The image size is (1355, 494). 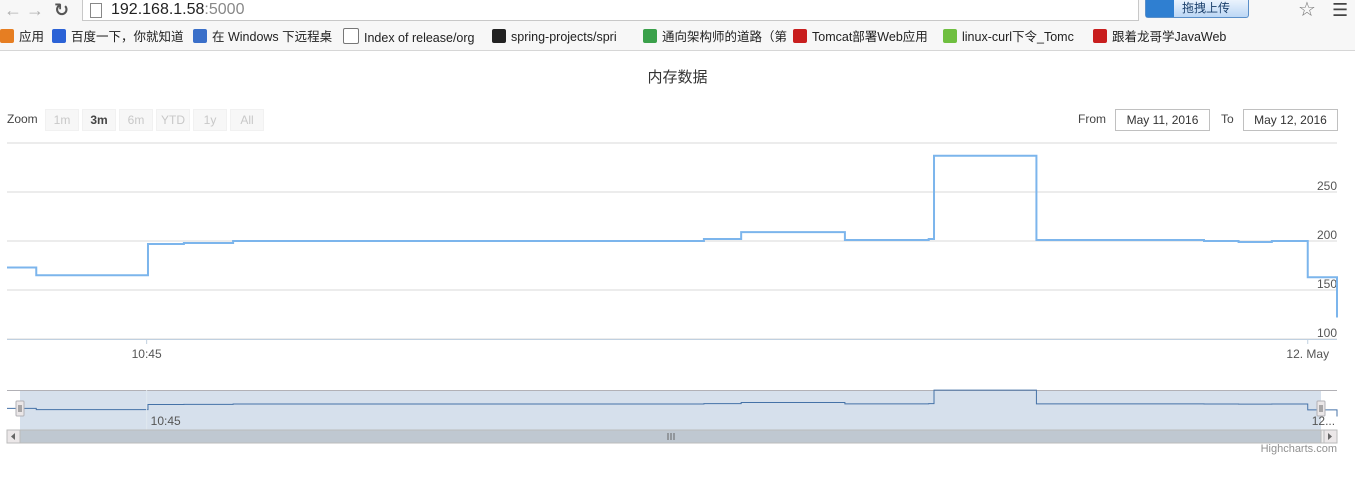 What do you see at coordinates (1327, 284) in the screenshot?
I see `y-tick-label: 150` at bounding box center [1327, 284].